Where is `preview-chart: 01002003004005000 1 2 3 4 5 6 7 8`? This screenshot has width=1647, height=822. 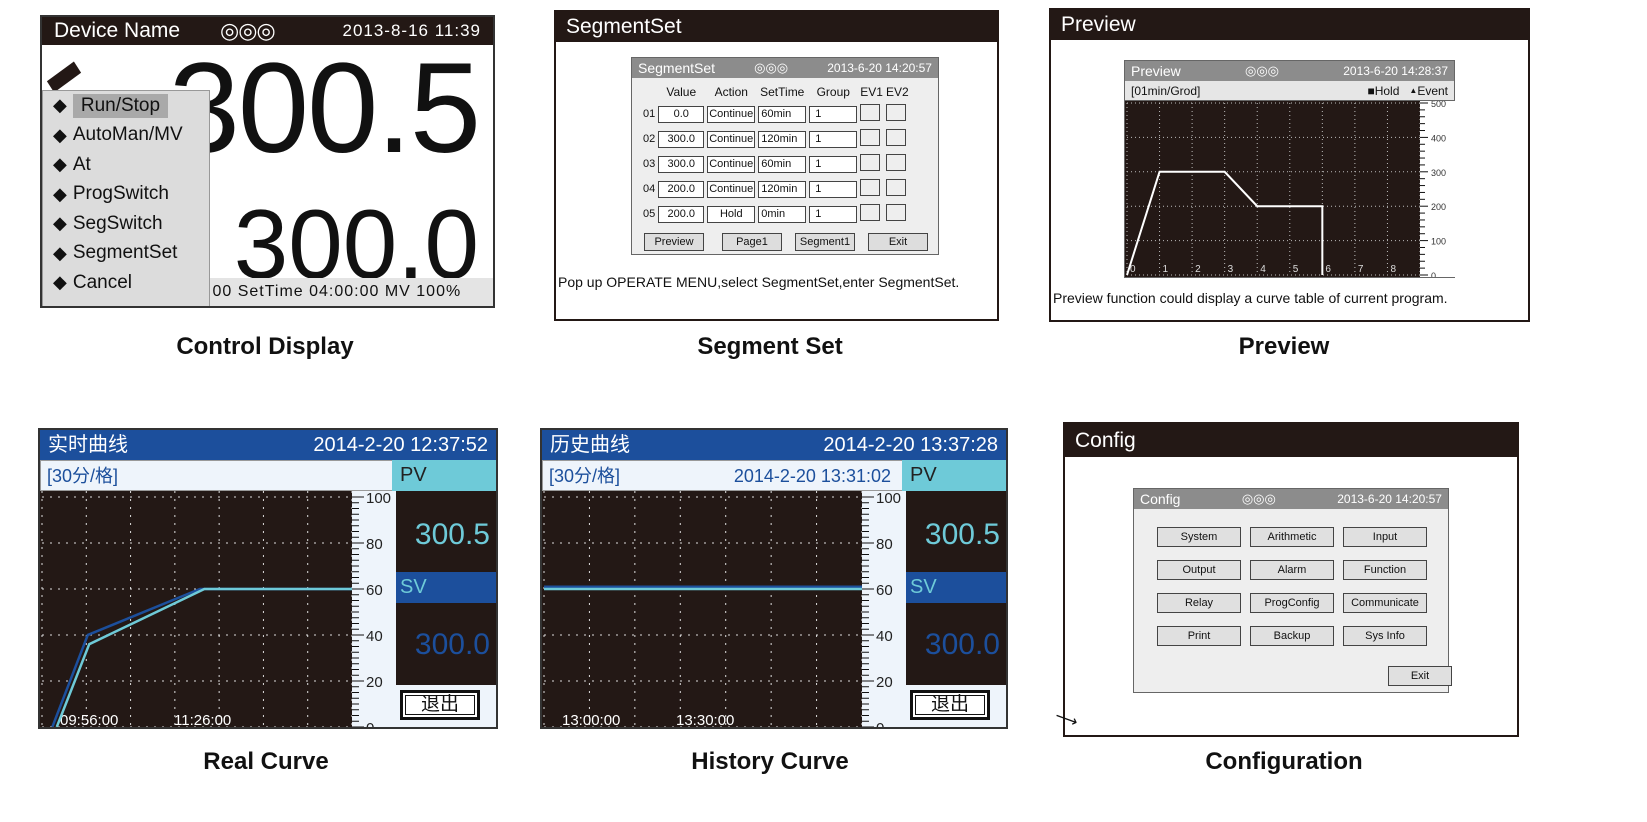 preview-chart: 01002003004005000 1 2 3 4 5 6 7 8 is located at coordinates (1290, 190).